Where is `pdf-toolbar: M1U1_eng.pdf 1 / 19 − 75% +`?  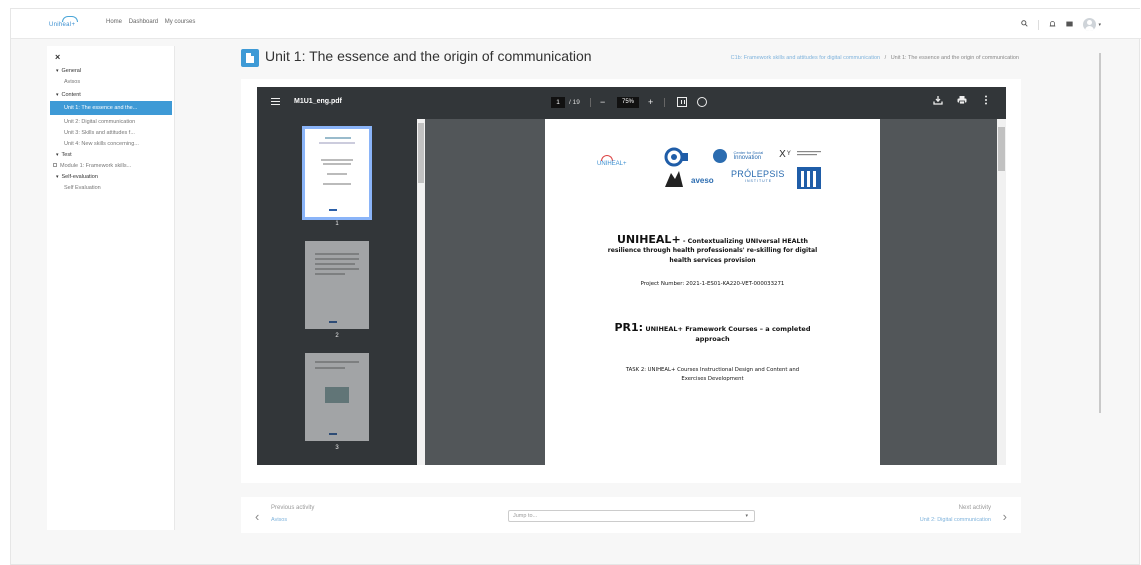
pdf-toolbar: M1U1_eng.pdf 1 / 19 − 75% + is located at coordinates (631, 103).